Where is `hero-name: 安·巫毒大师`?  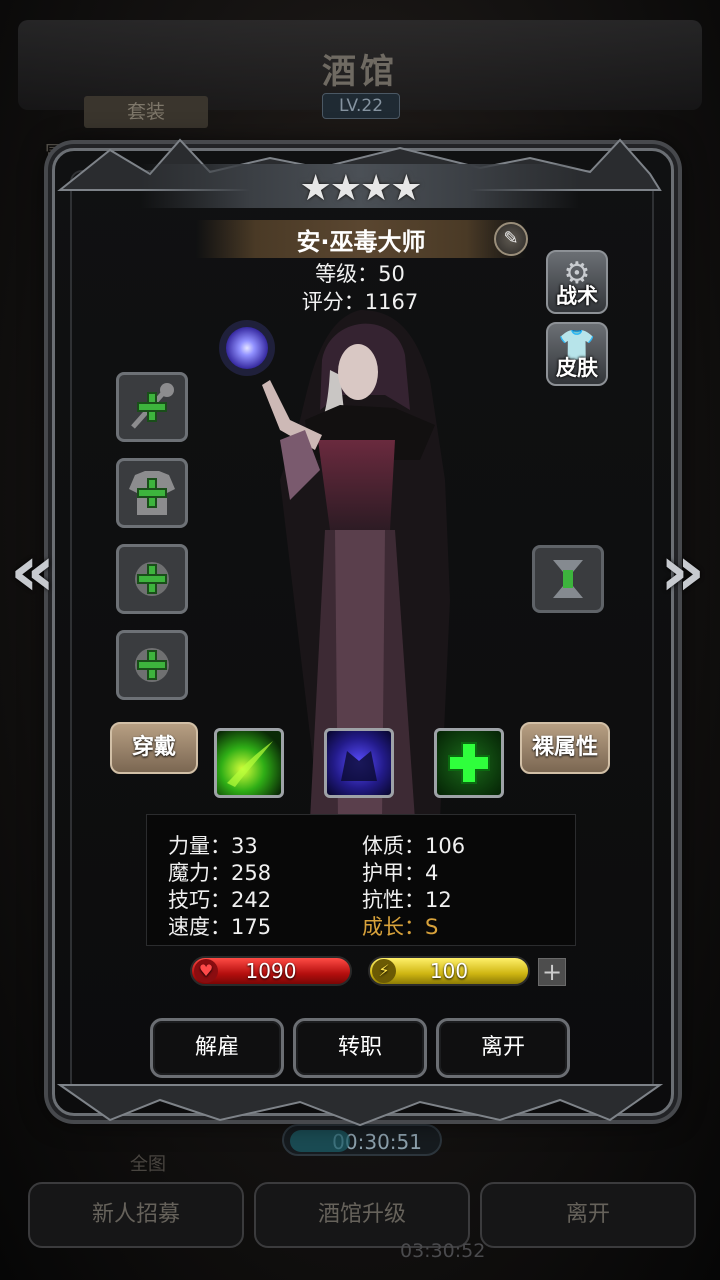 hero-name: 安·巫毒大师 is located at coordinates (361, 242).